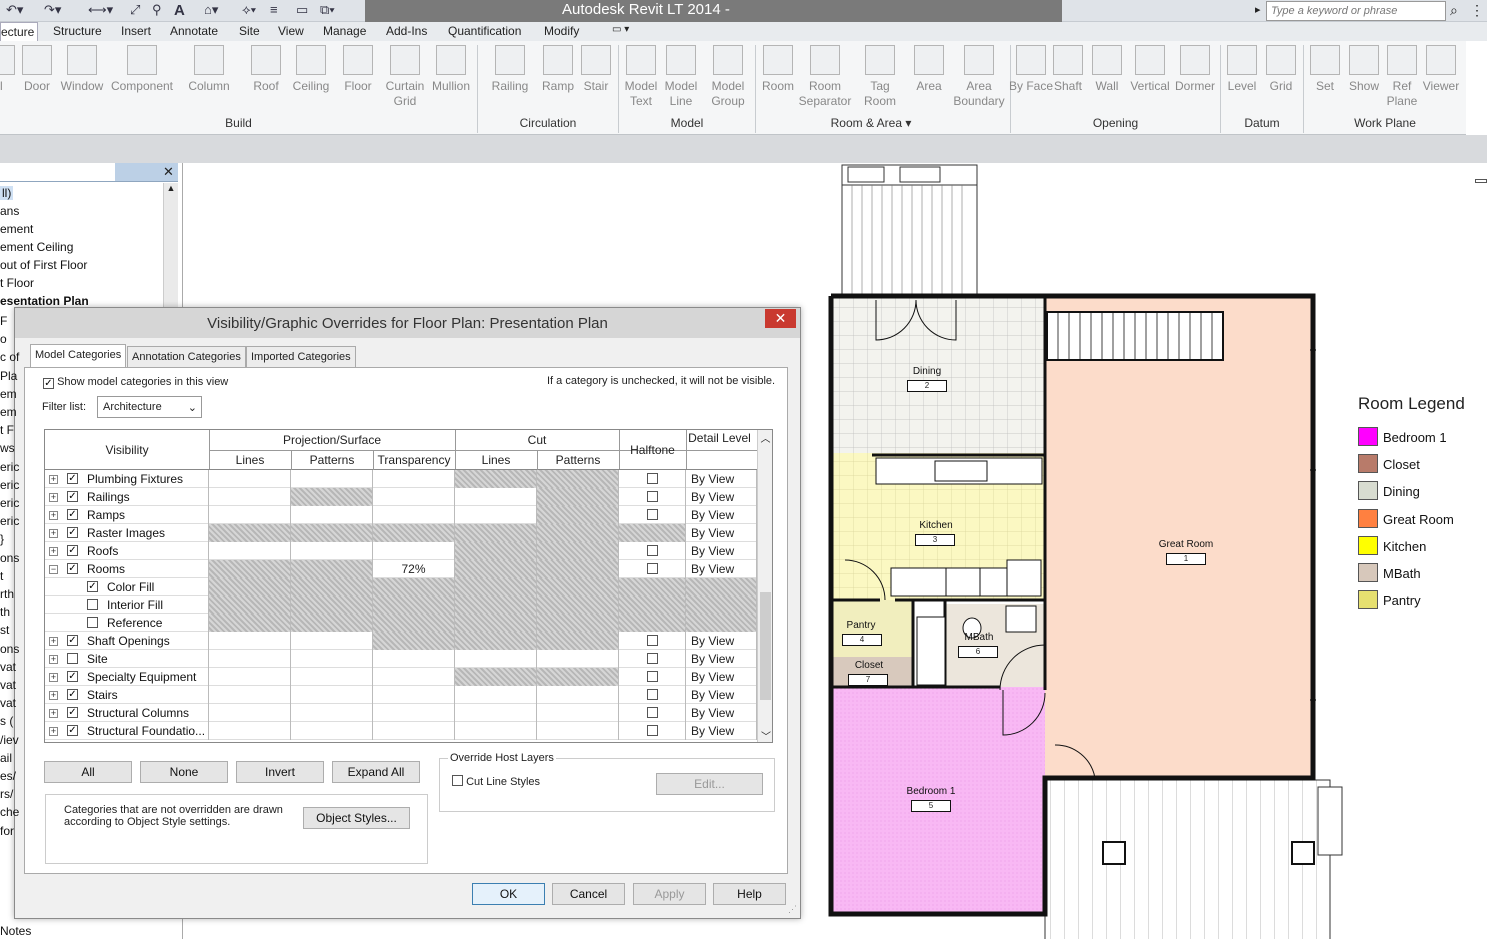 The image size is (1487, 942). Describe the element at coordinates (9, 211) in the screenshot. I see `browser-item: ans` at that location.